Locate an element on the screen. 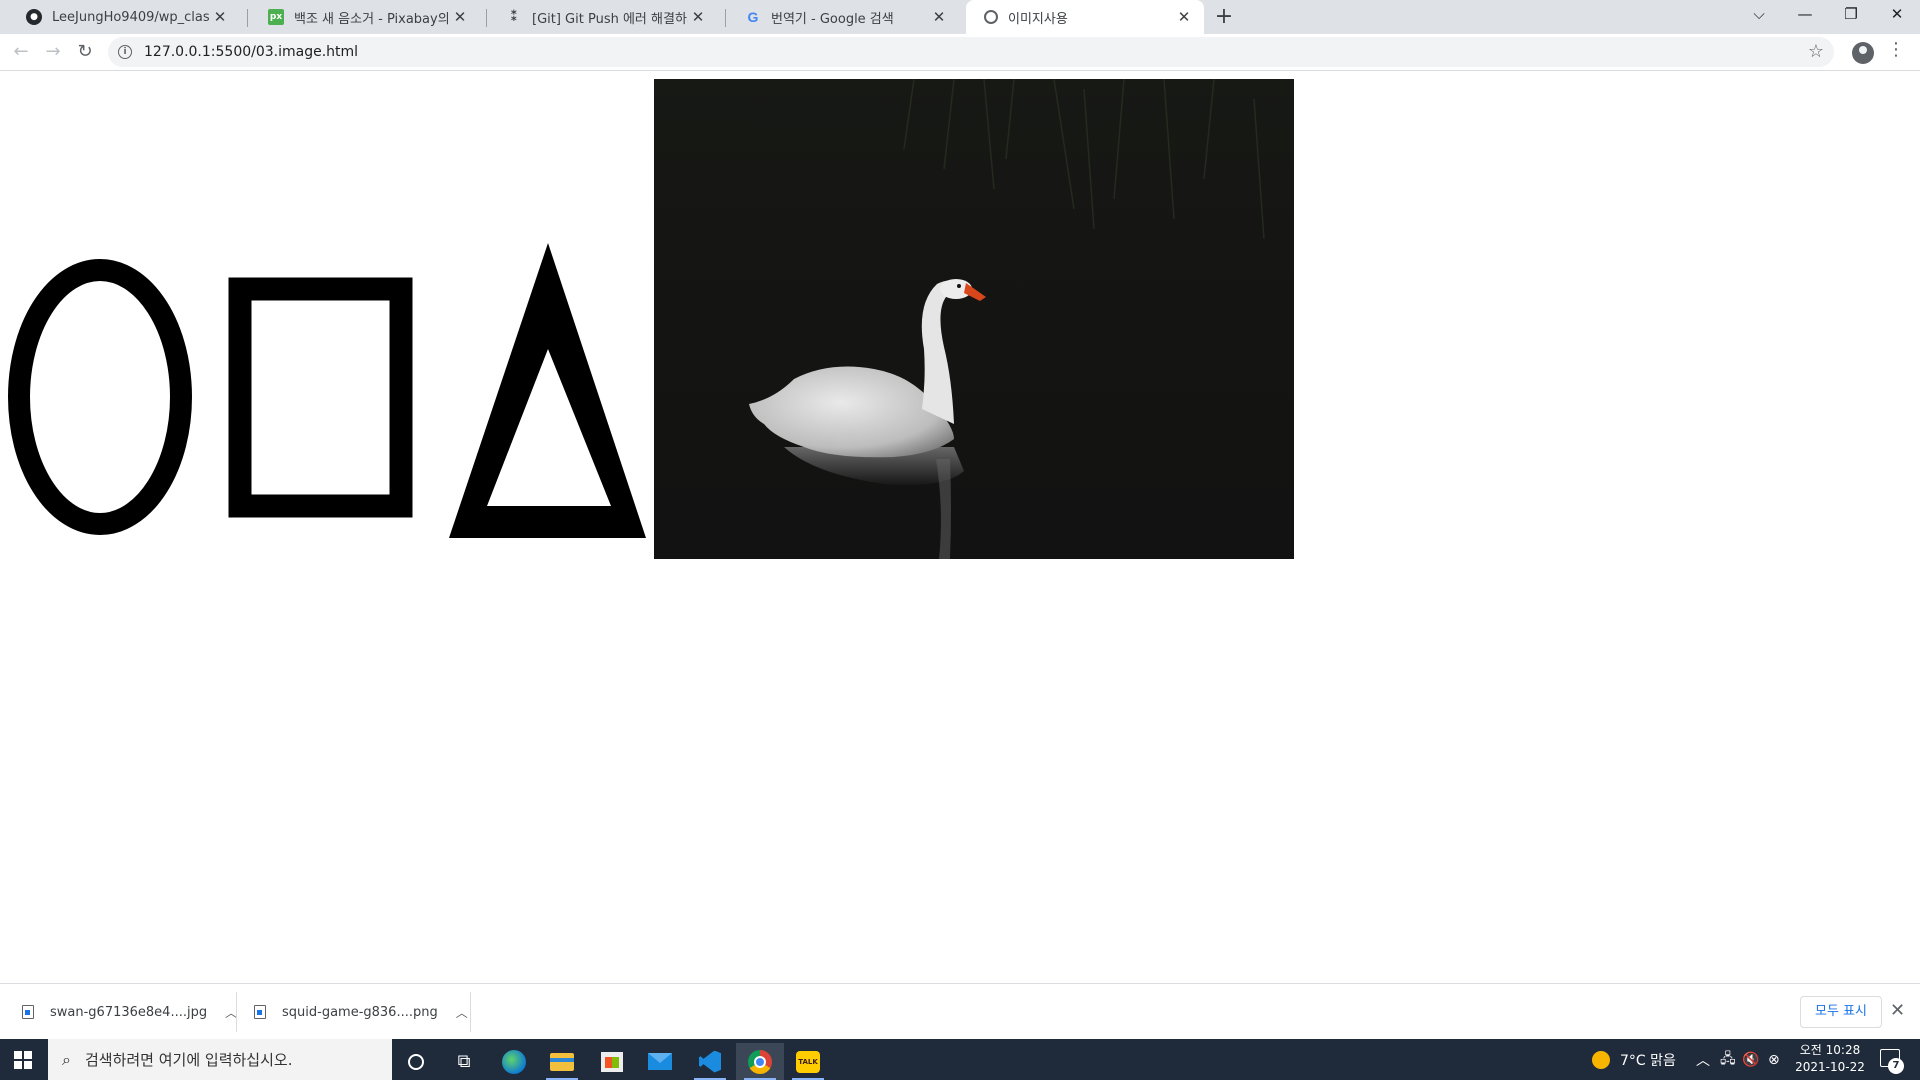 The image size is (1920, 1080). ime-button: ⊗ is located at coordinates (1774, 1059).